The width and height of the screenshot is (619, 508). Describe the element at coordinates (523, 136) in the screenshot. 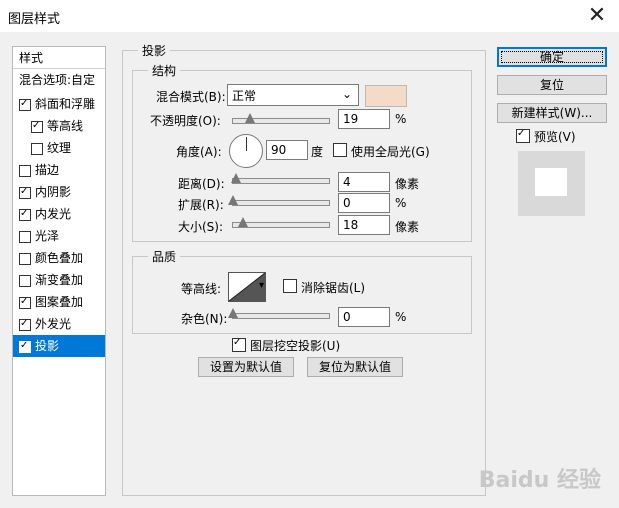

I see `preview-checkbox` at that location.